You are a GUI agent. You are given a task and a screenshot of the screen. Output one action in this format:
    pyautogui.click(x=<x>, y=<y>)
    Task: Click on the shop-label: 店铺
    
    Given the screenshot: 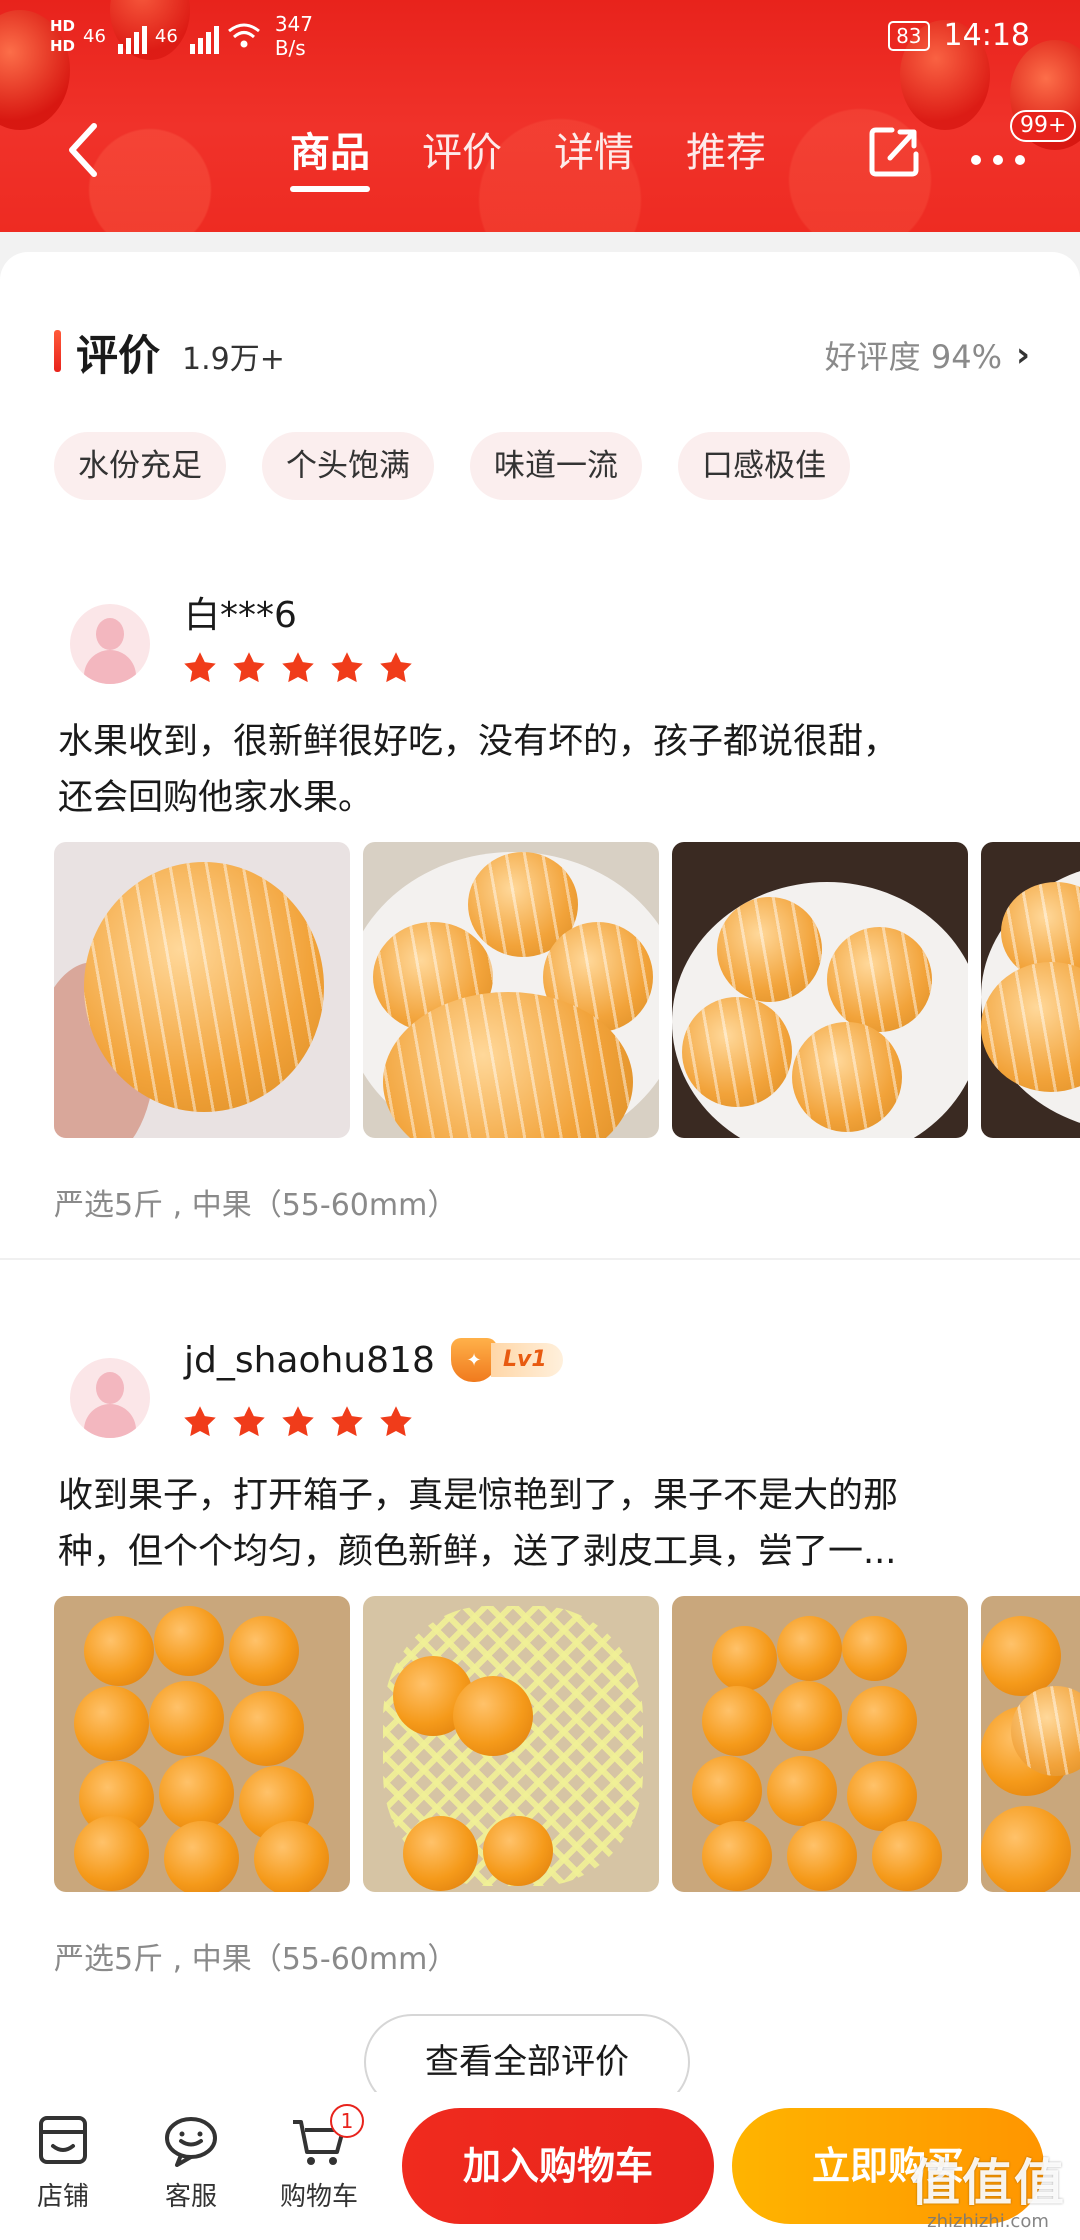 What is the action you would take?
    pyautogui.click(x=62, y=2197)
    